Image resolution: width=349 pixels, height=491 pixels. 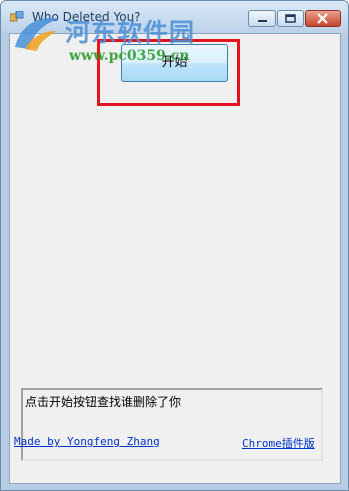 What do you see at coordinates (87, 441) in the screenshot?
I see `author-link: Made by Yongfeng Zhang` at bounding box center [87, 441].